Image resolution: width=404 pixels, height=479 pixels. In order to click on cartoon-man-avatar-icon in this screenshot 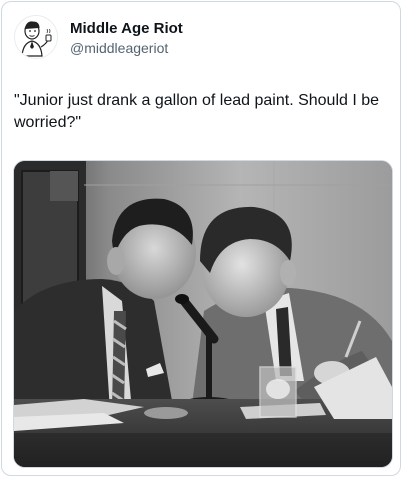, I will do `click(36, 37)`.